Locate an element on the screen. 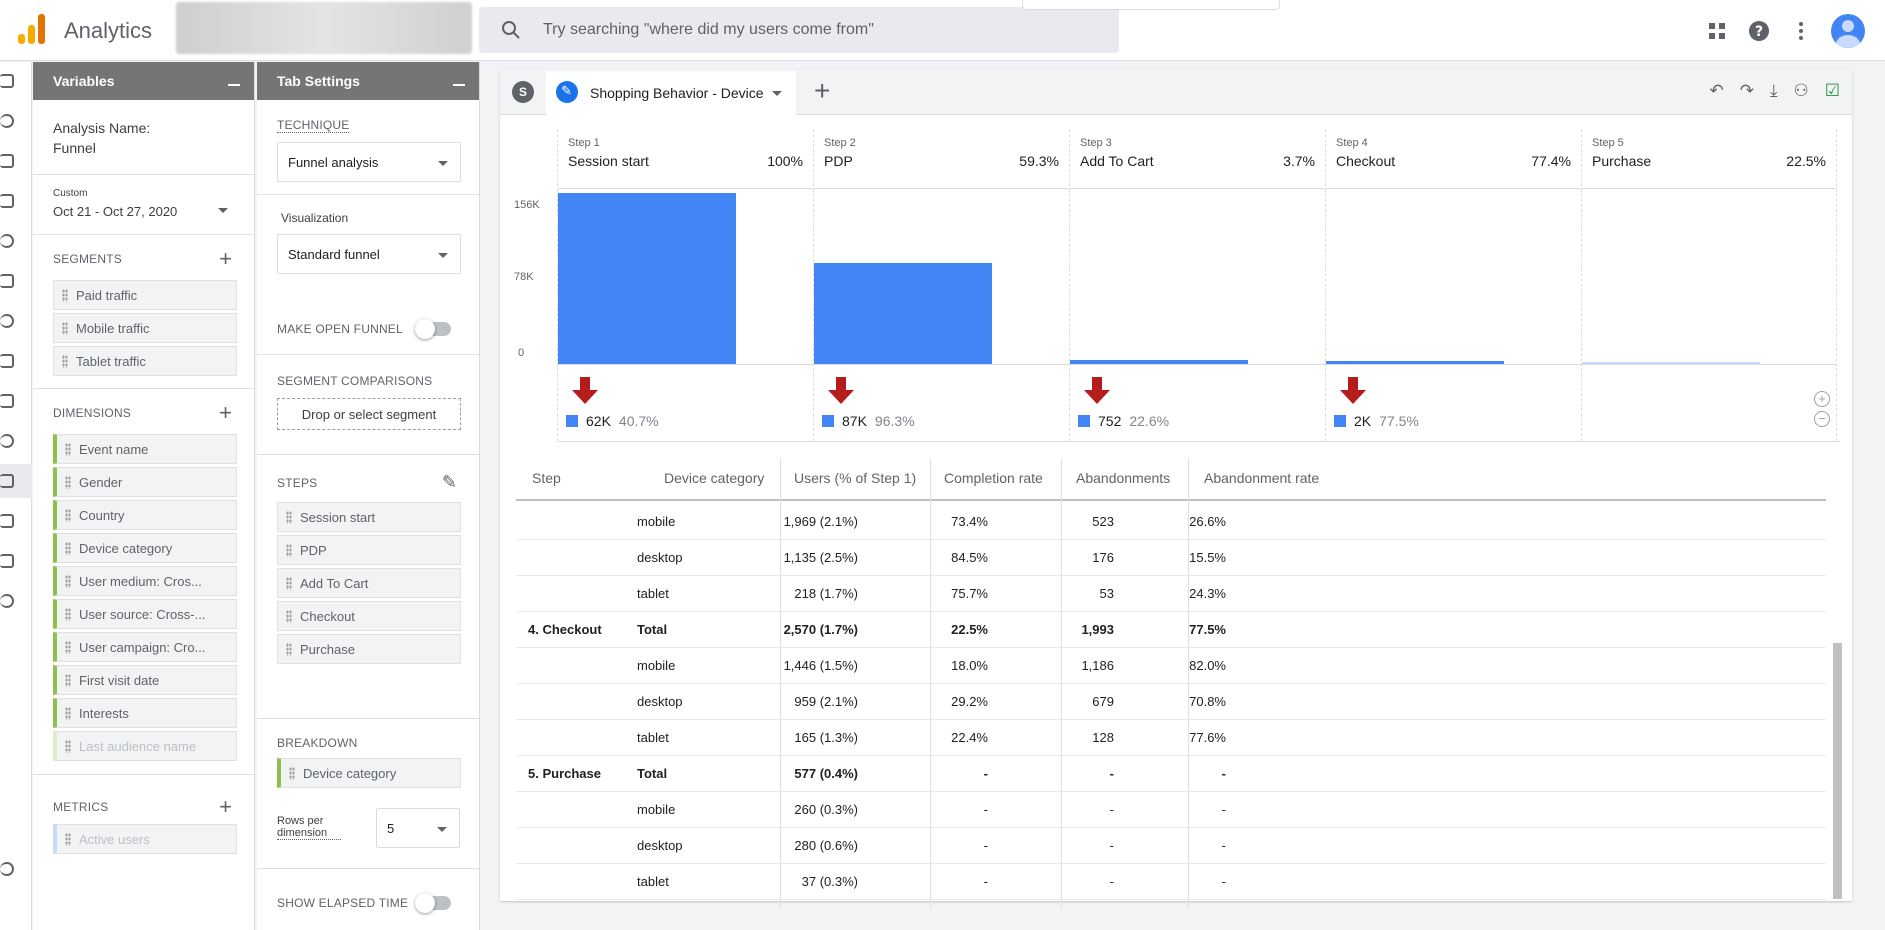  table-row: tablet 37 (0.3%) - - - is located at coordinates (1171, 882).